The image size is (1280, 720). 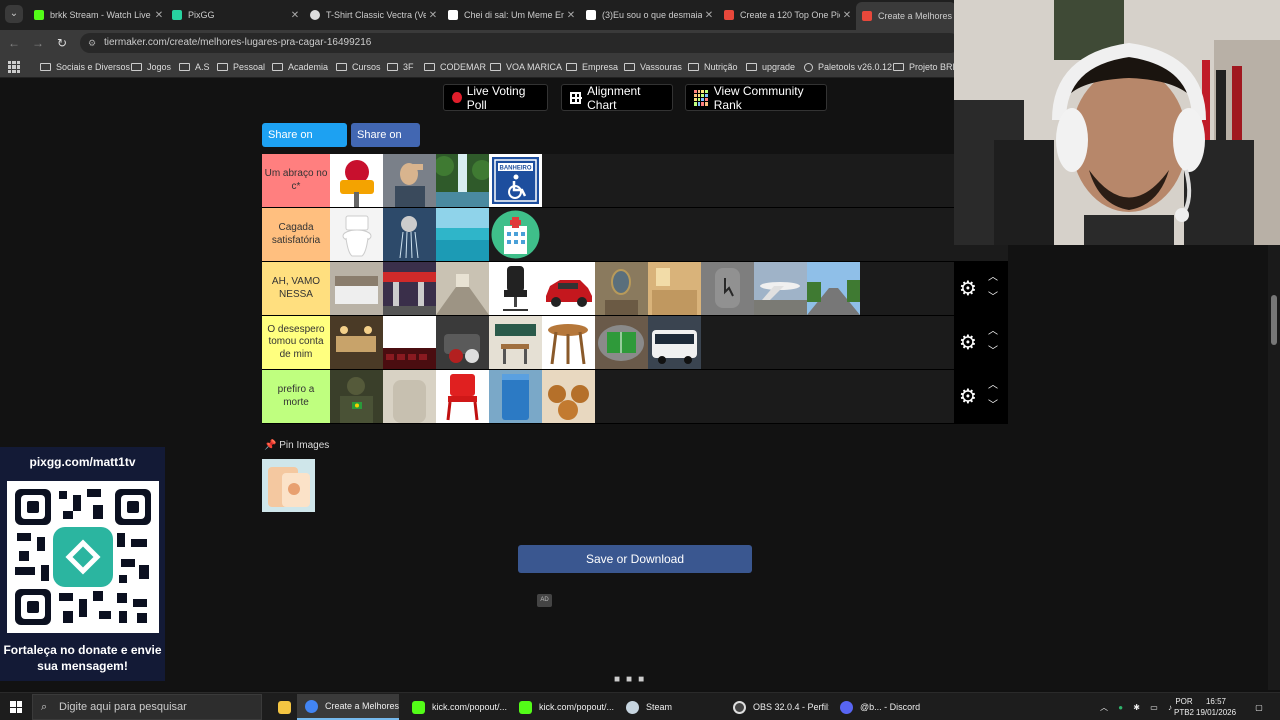 I want to click on tier-item-ocean, so click(x=462, y=234).